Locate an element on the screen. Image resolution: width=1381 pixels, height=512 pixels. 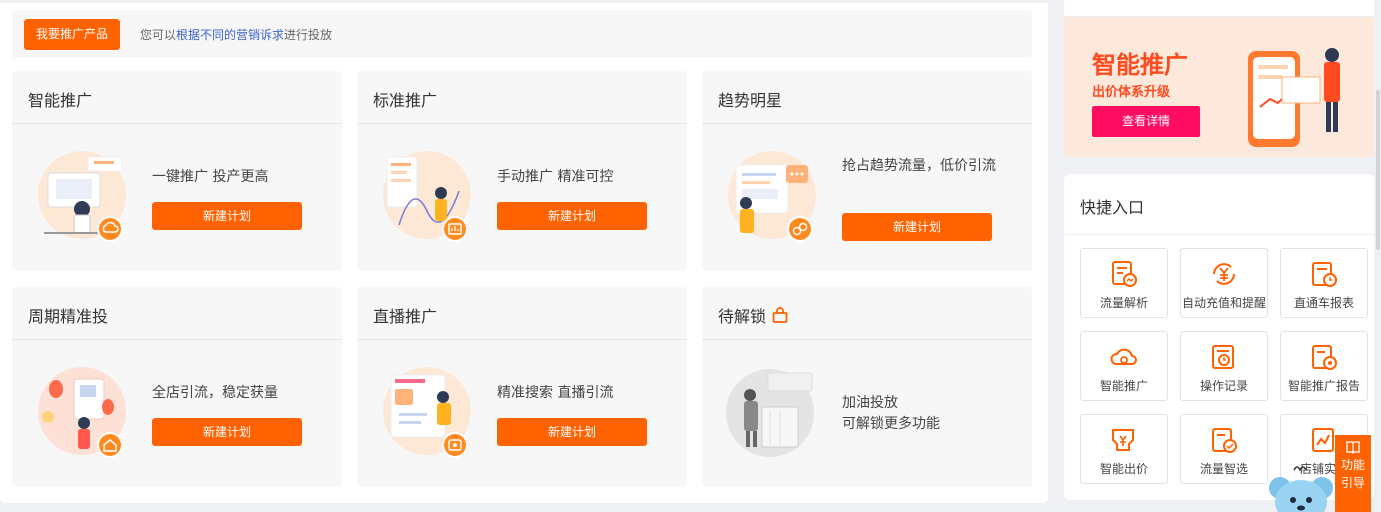
promo-hint: 您可以根据不同的营销诉求进行投放 is located at coordinates (236, 34).